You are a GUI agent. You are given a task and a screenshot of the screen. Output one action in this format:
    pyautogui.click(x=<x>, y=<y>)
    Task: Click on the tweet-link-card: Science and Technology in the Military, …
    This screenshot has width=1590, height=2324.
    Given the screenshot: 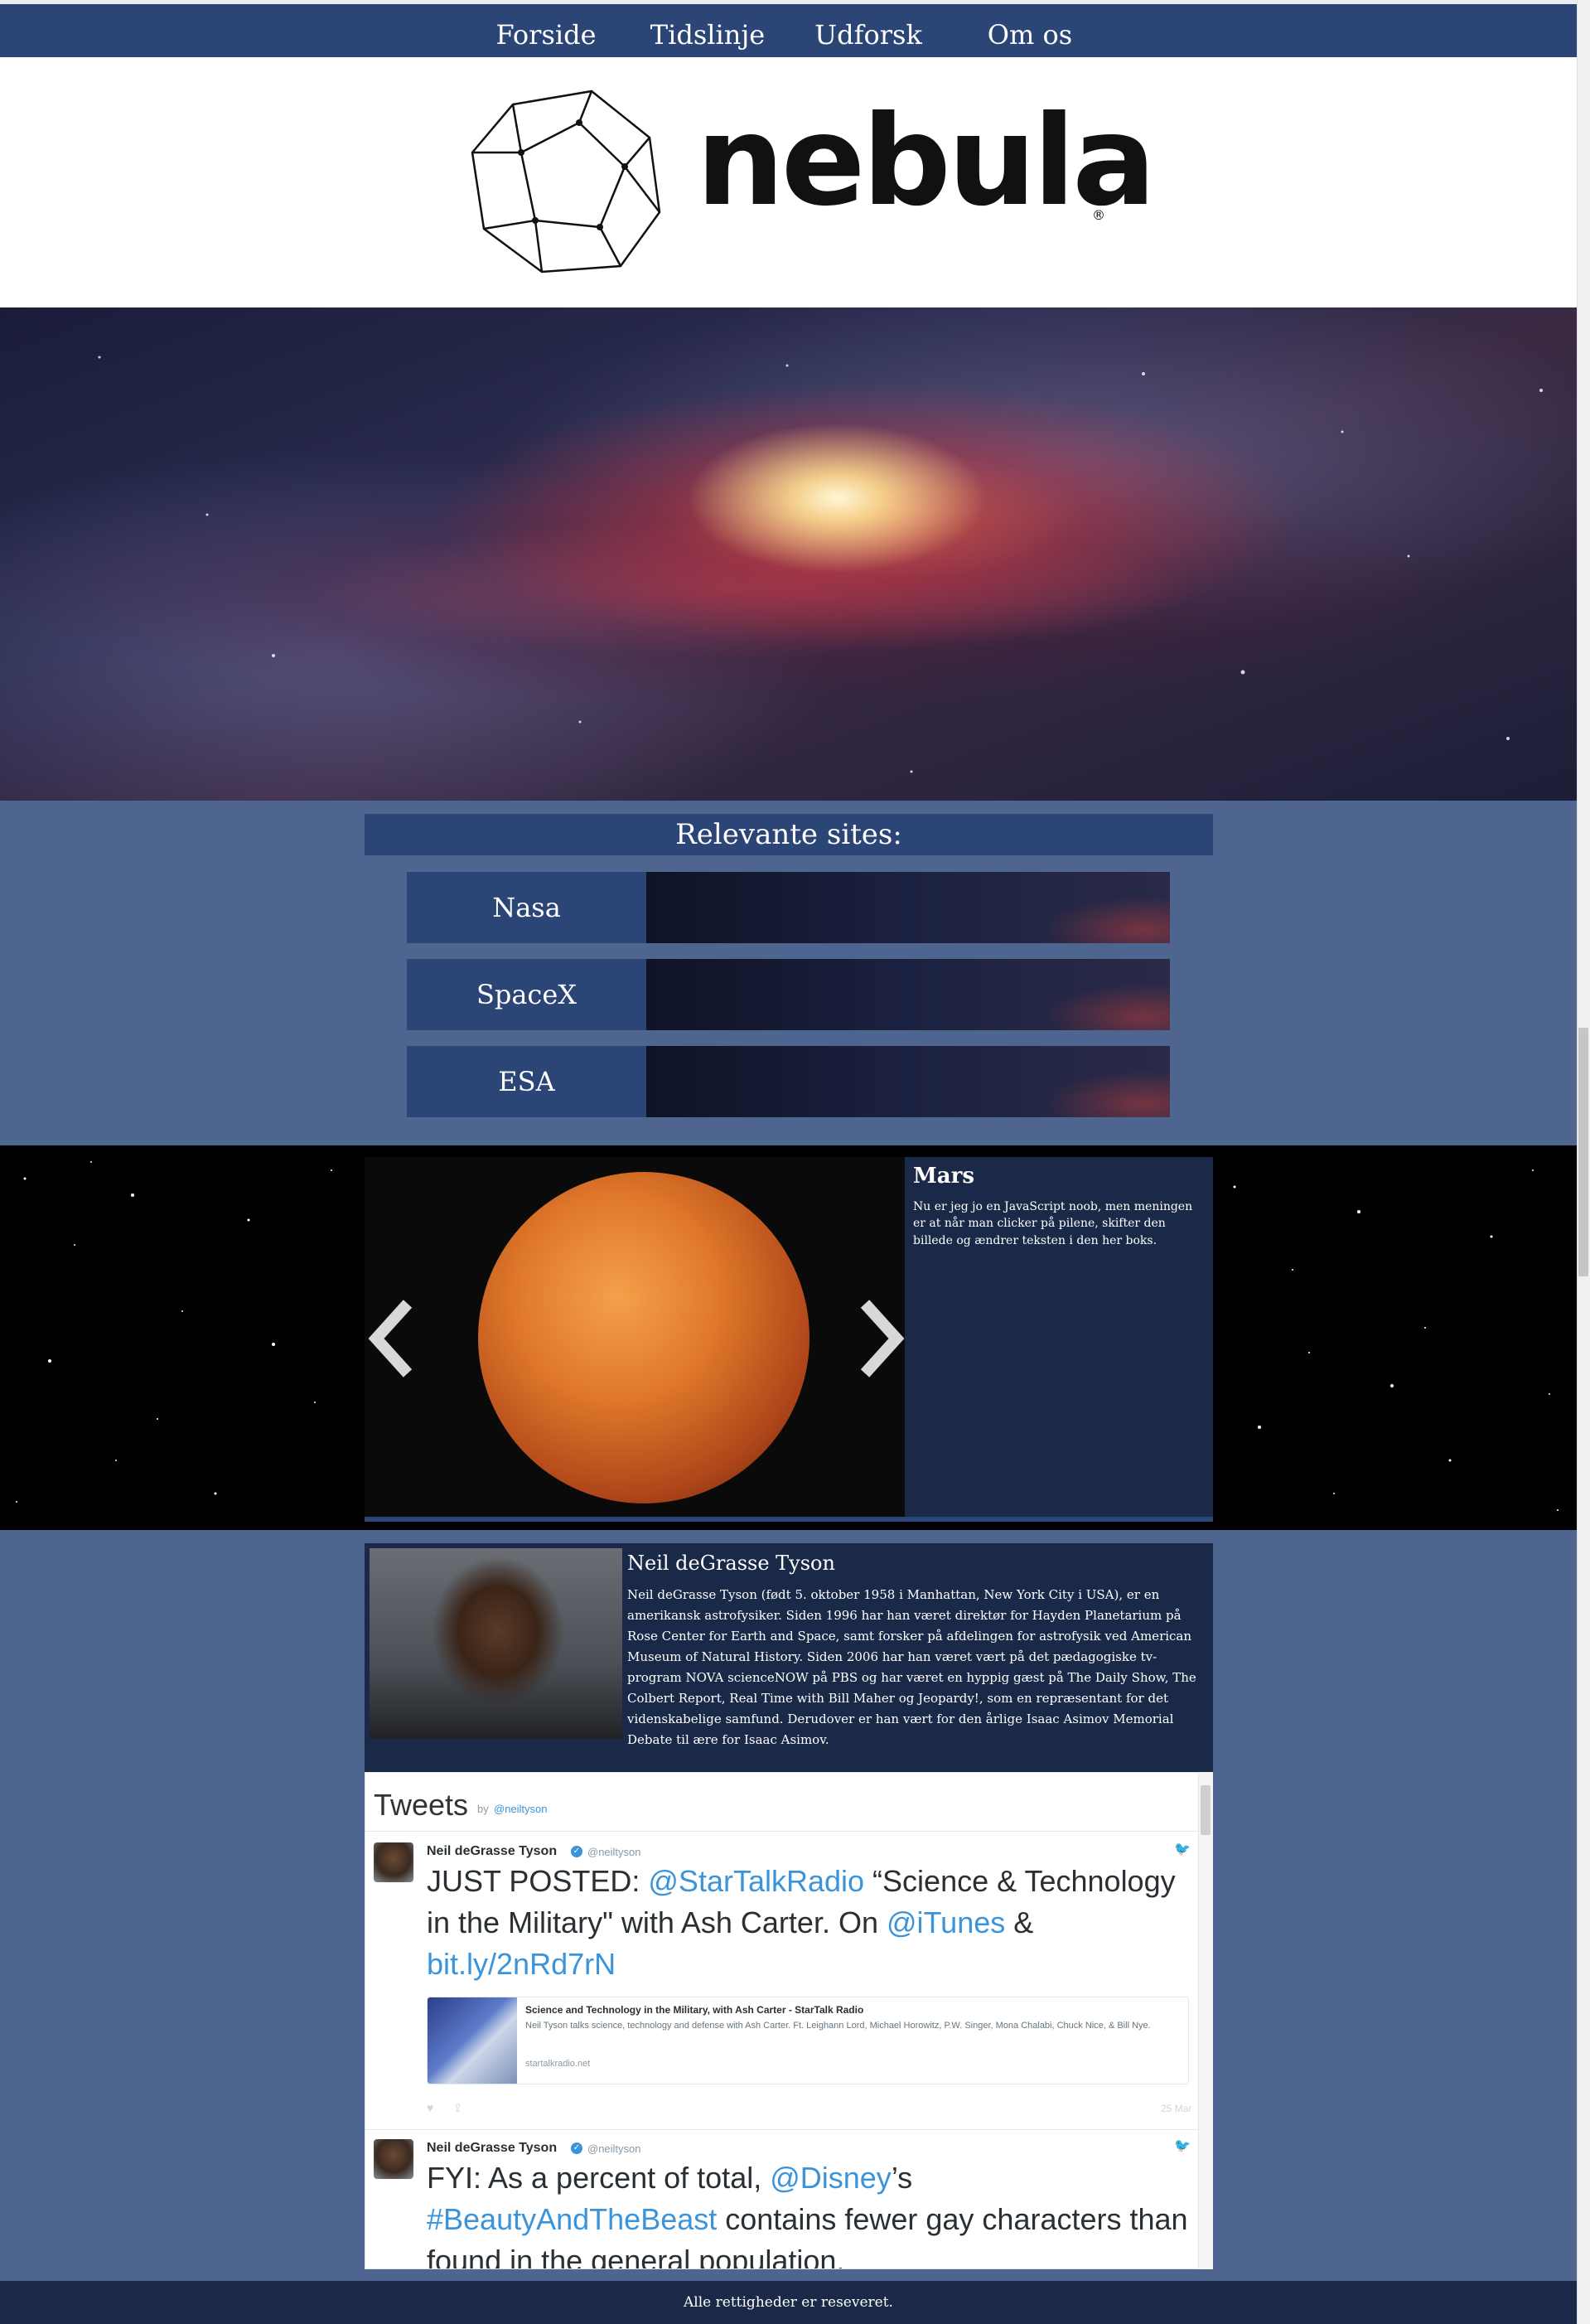 What is the action you would take?
    pyautogui.click(x=808, y=2040)
    